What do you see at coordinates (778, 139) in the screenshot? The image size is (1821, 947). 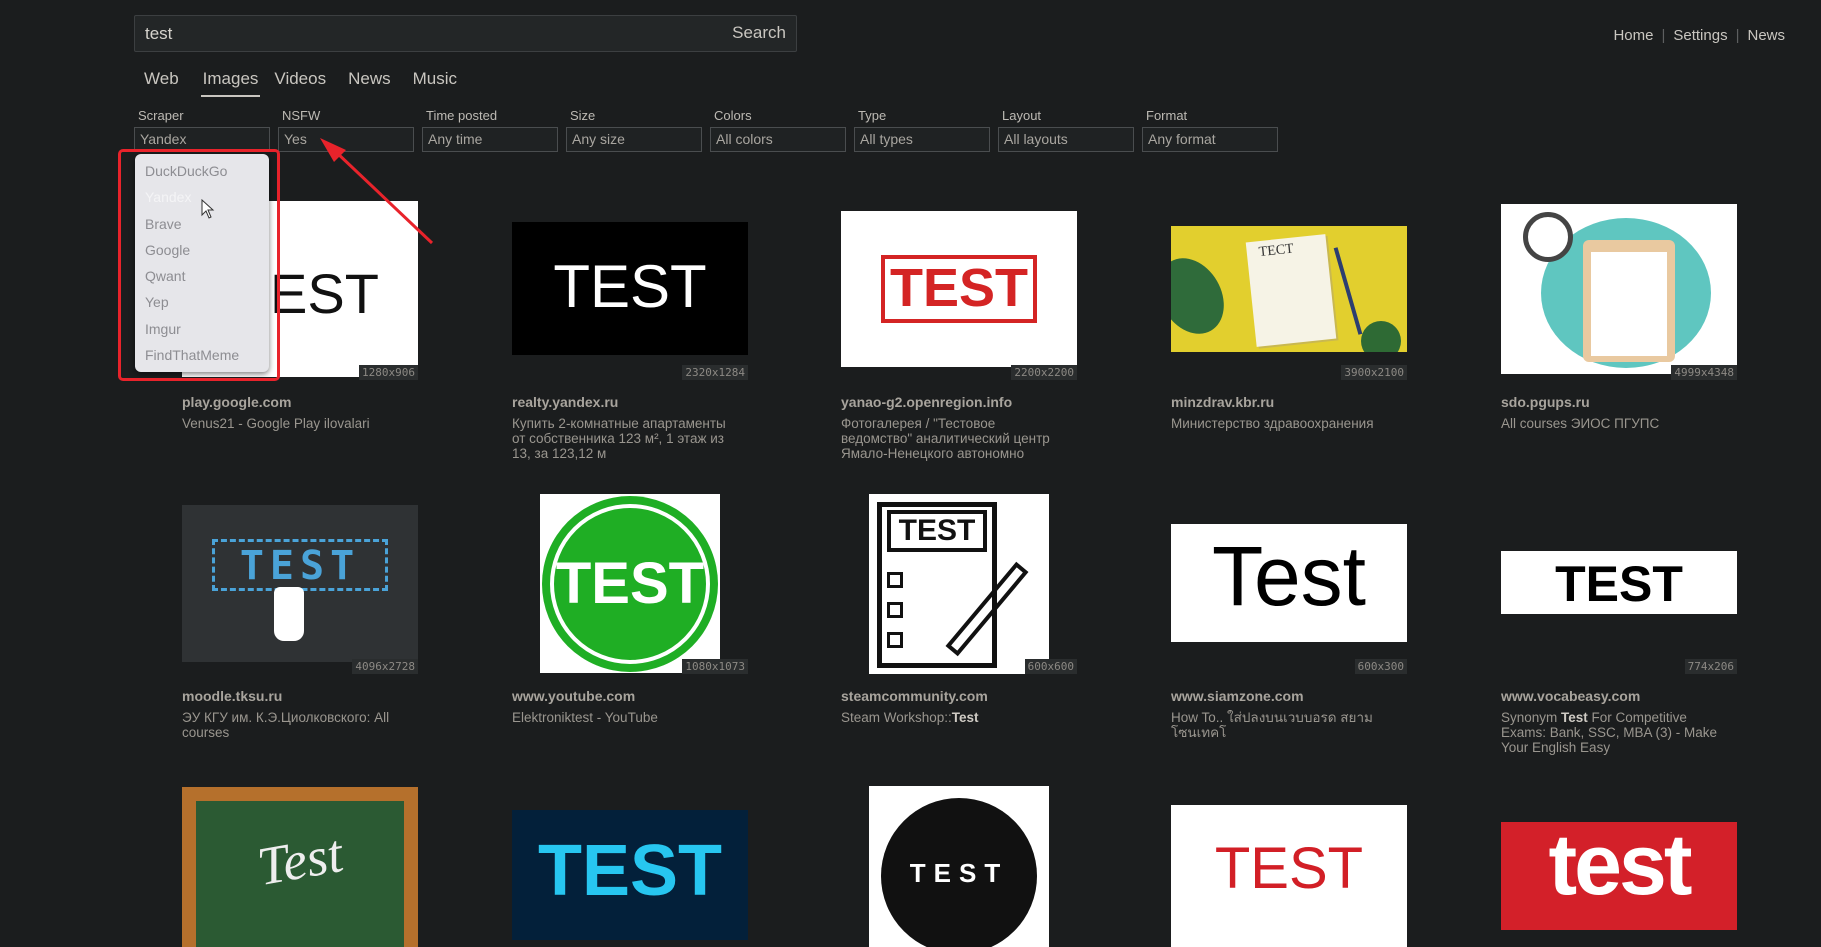 I see `colors-select: All colors` at bounding box center [778, 139].